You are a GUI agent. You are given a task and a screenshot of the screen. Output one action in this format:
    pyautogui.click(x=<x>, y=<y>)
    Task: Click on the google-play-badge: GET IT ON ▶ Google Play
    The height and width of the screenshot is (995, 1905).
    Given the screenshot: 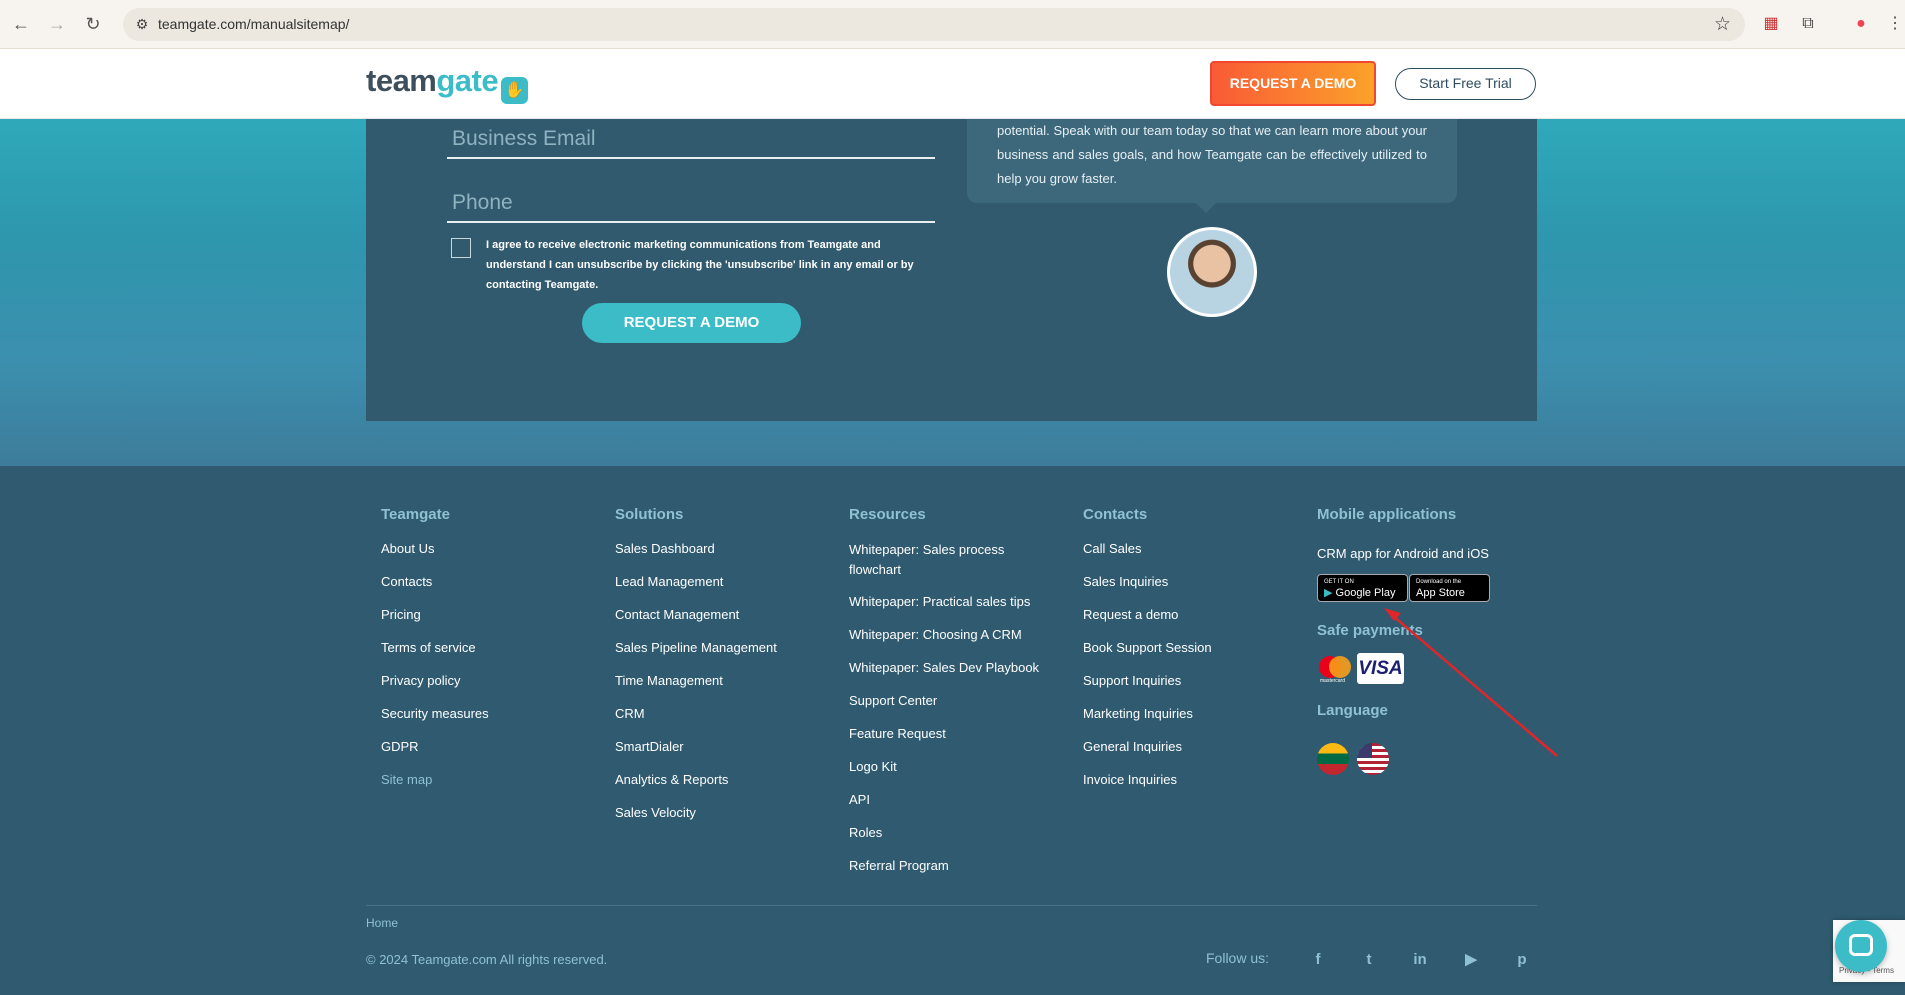 What is the action you would take?
    pyautogui.click(x=1362, y=588)
    